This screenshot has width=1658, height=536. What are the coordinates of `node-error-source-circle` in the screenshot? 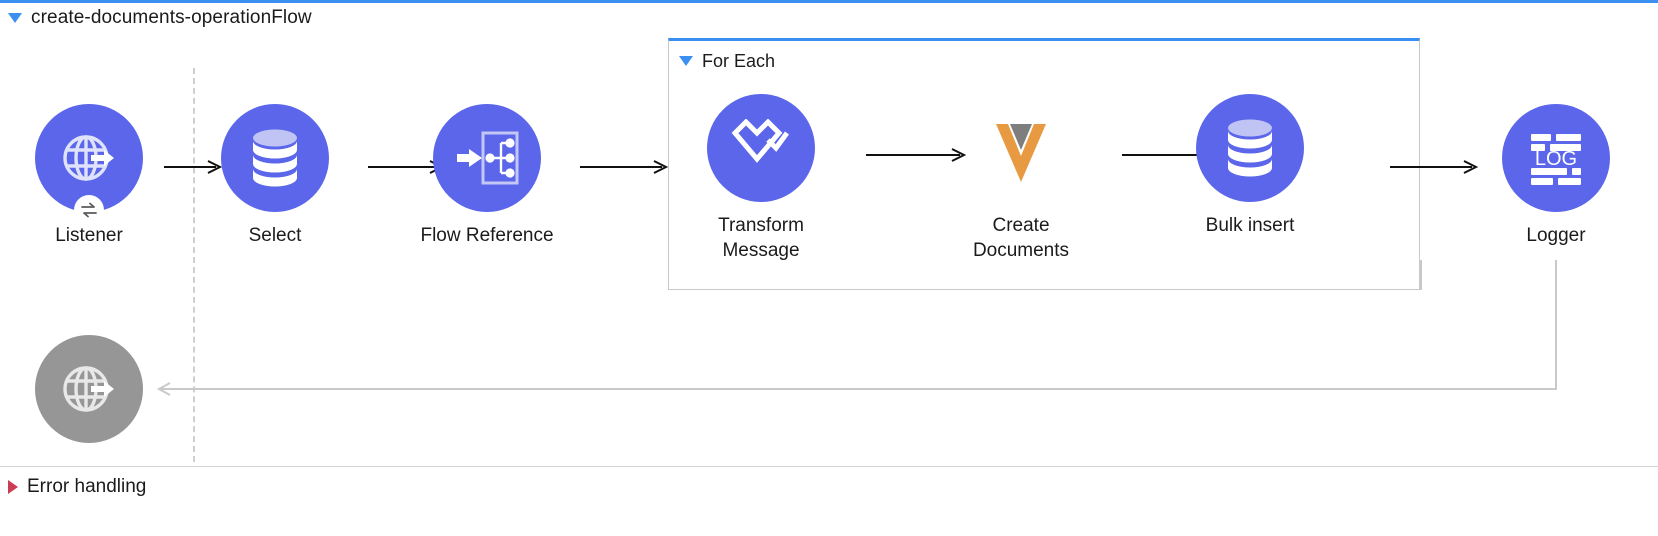 It's located at (89, 389).